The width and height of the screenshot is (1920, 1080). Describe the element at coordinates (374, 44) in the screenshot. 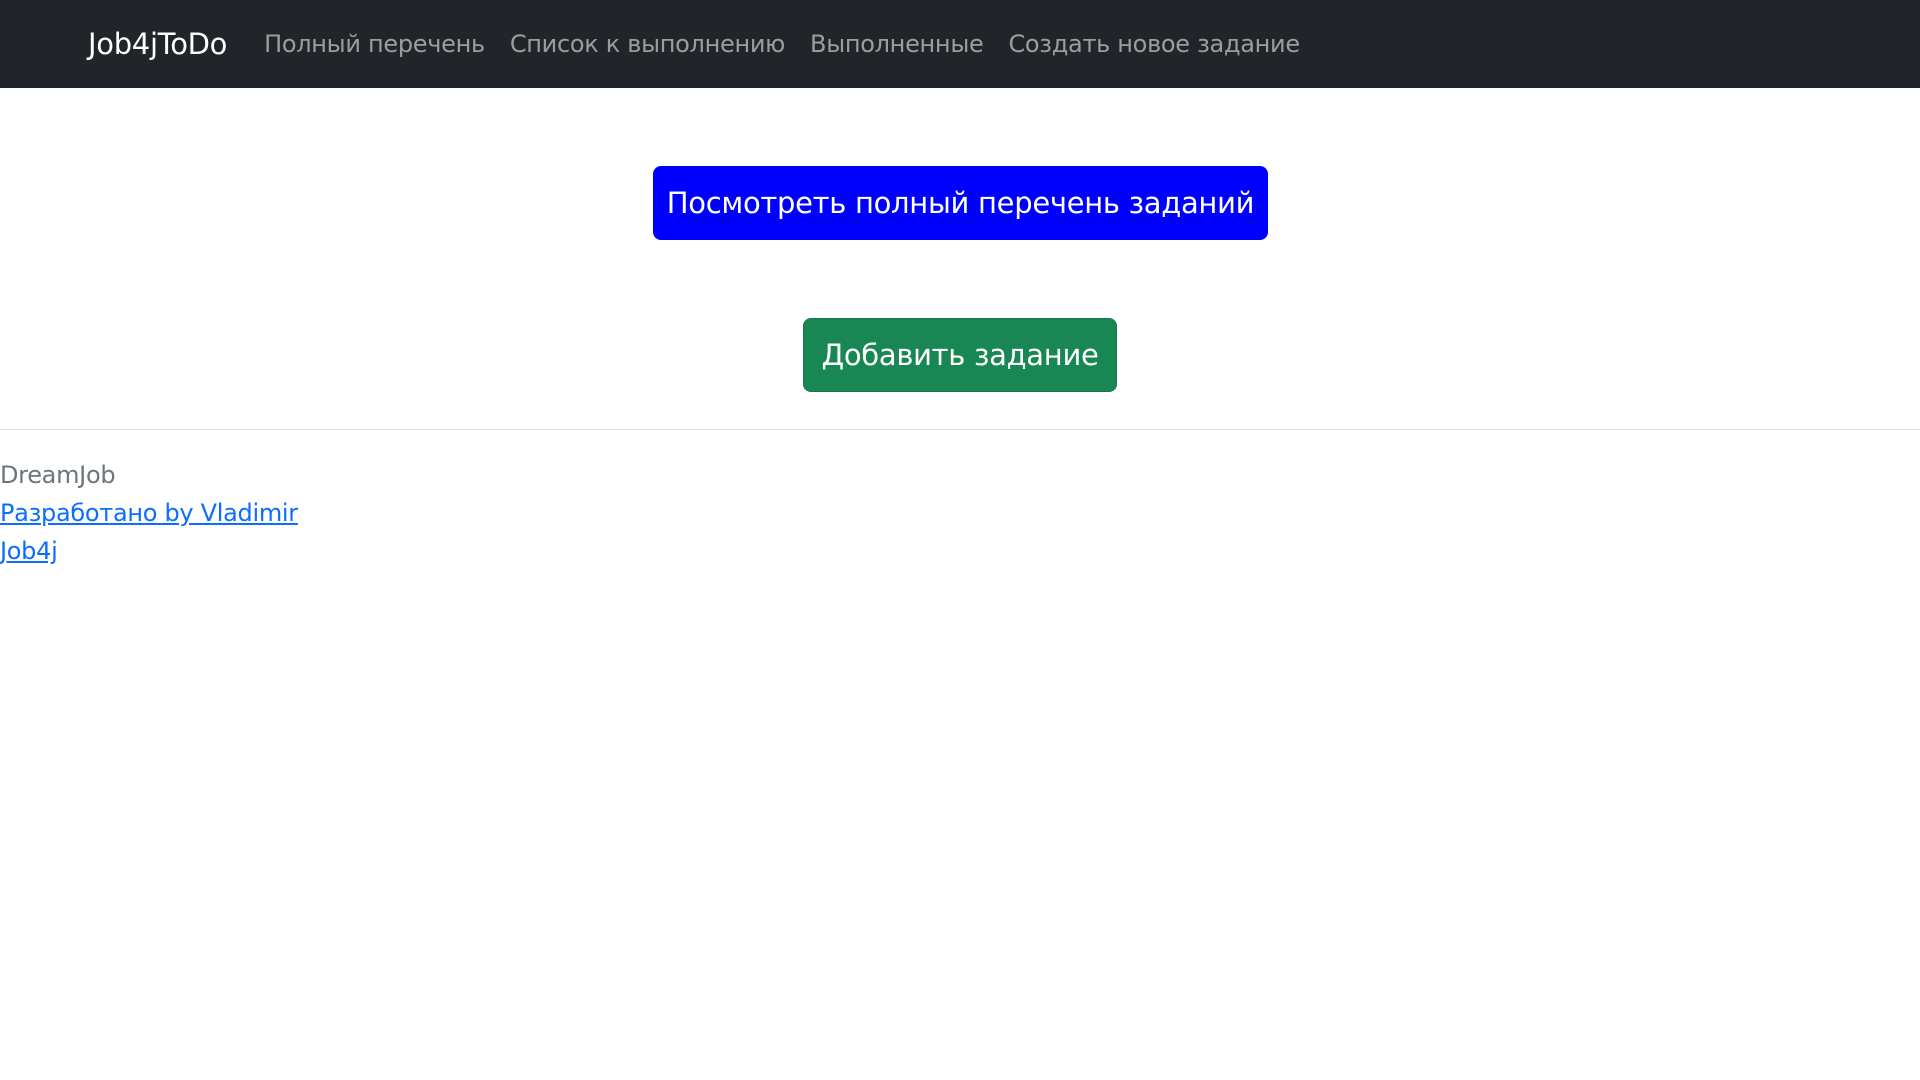

I see `nav-link-all-tasks: Полный перечень` at that location.